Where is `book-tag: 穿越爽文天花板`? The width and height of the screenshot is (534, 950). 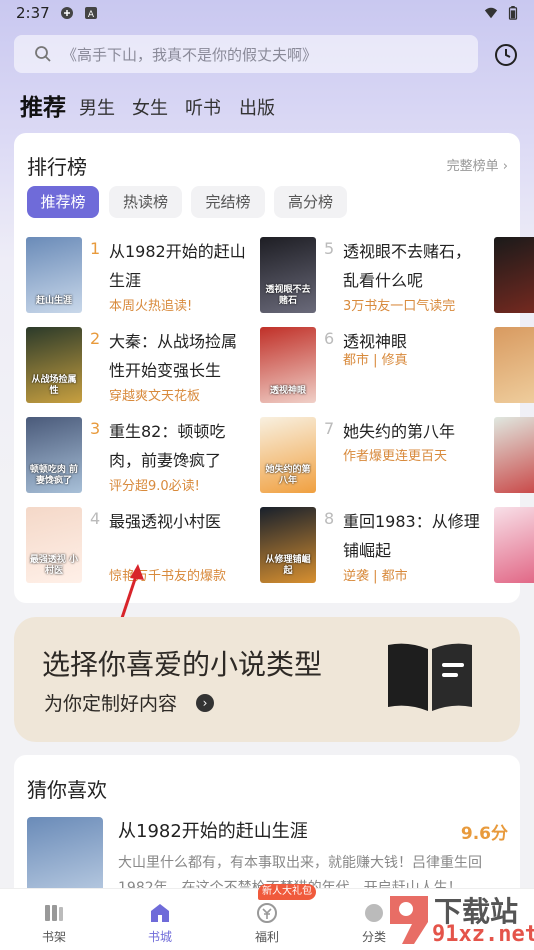 book-tag: 穿越爽文天花板 is located at coordinates (155, 396).